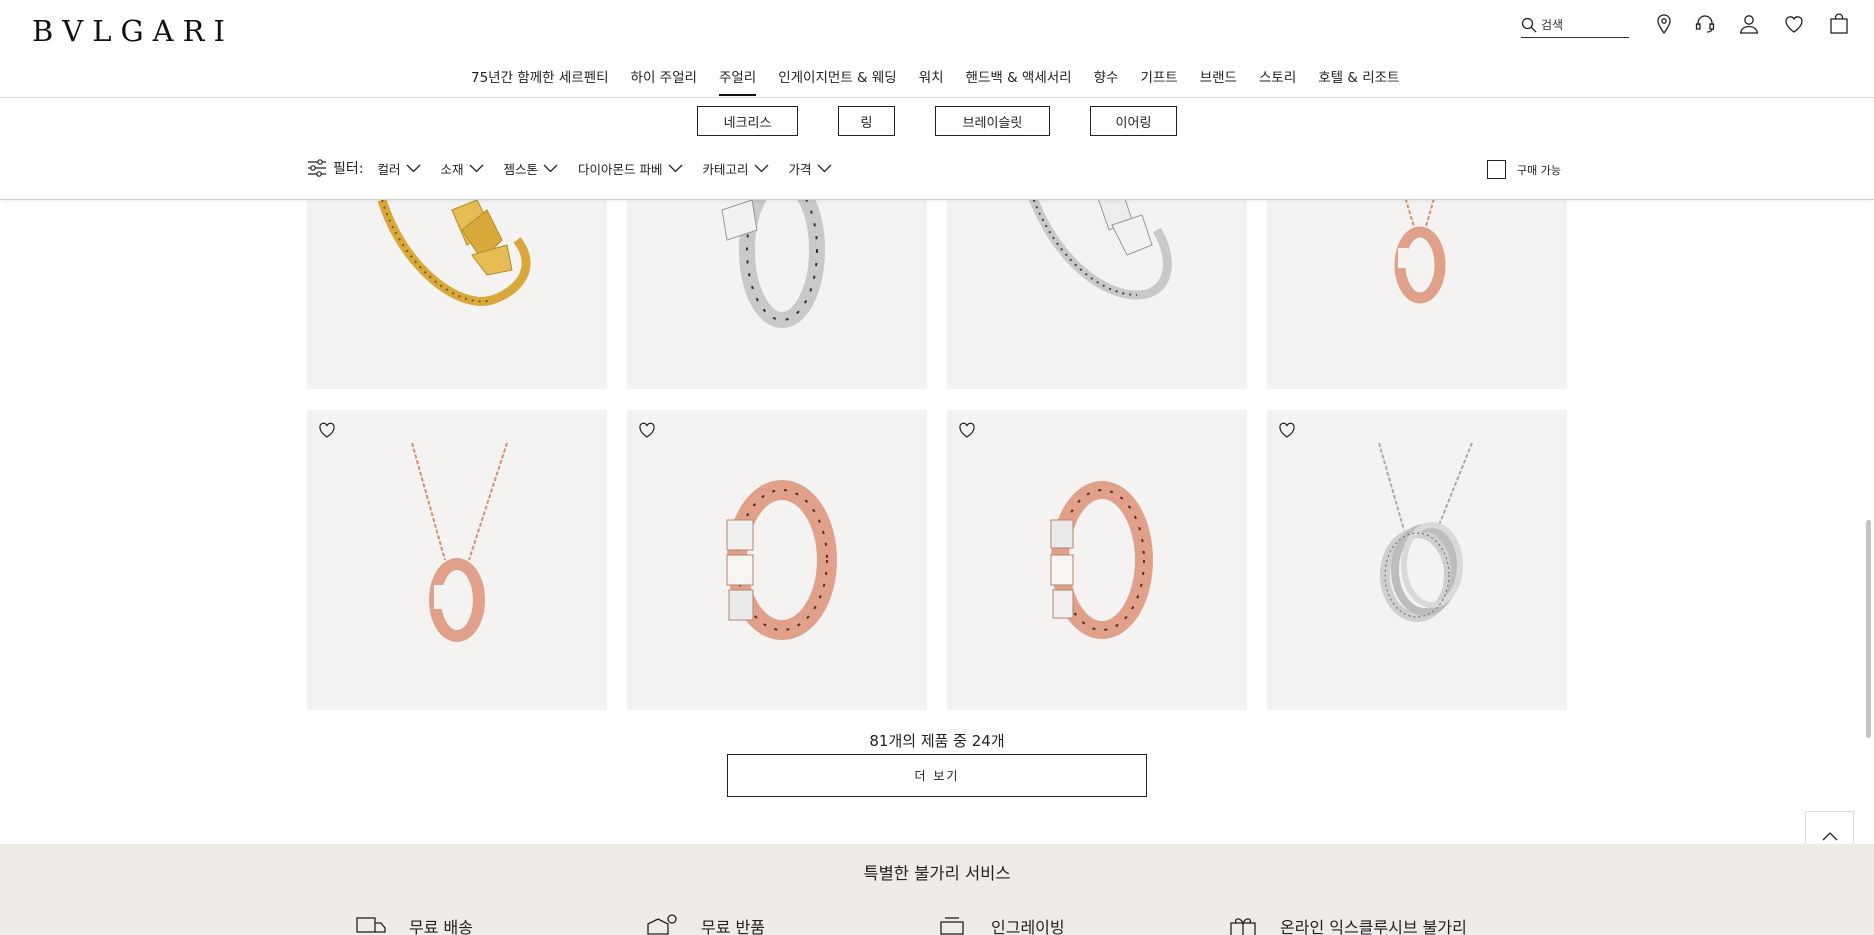 Image resolution: width=1874 pixels, height=935 pixels. What do you see at coordinates (837, 79) in the screenshot?
I see `nav-item-engagement-wedding: 인게이지먼트 & 웨딩` at bounding box center [837, 79].